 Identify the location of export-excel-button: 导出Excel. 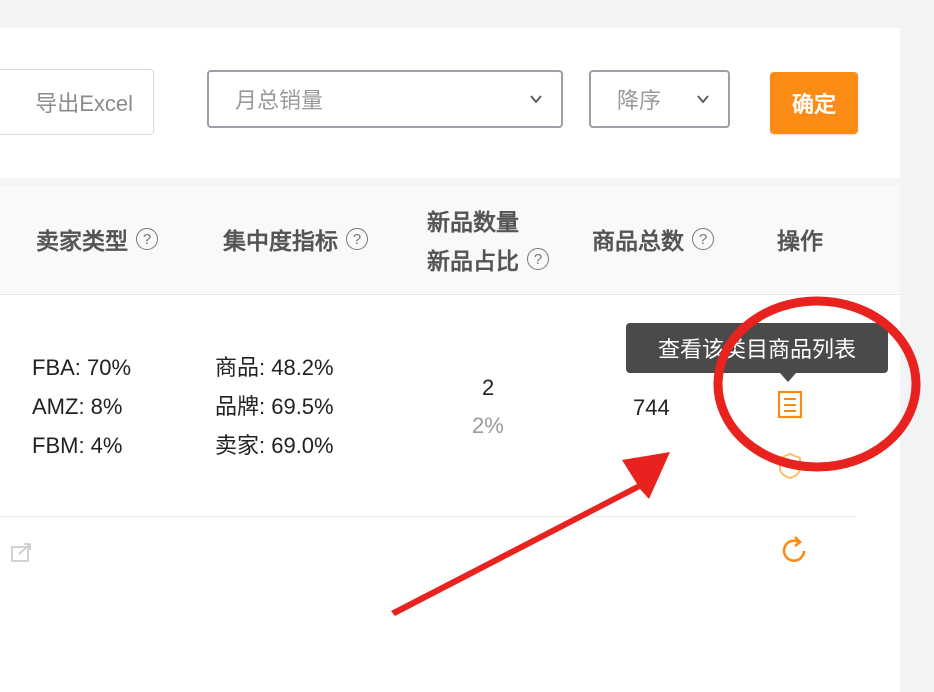
(77, 102).